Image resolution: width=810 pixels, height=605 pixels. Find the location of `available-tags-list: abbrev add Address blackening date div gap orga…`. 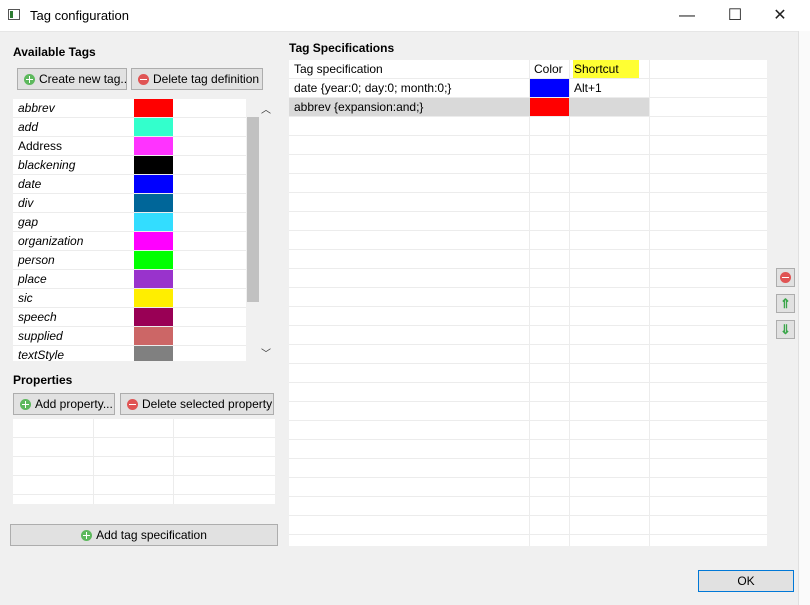

available-tags-list: abbrev add Address blackening date div gap orga… is located at coordinates (136, 230).